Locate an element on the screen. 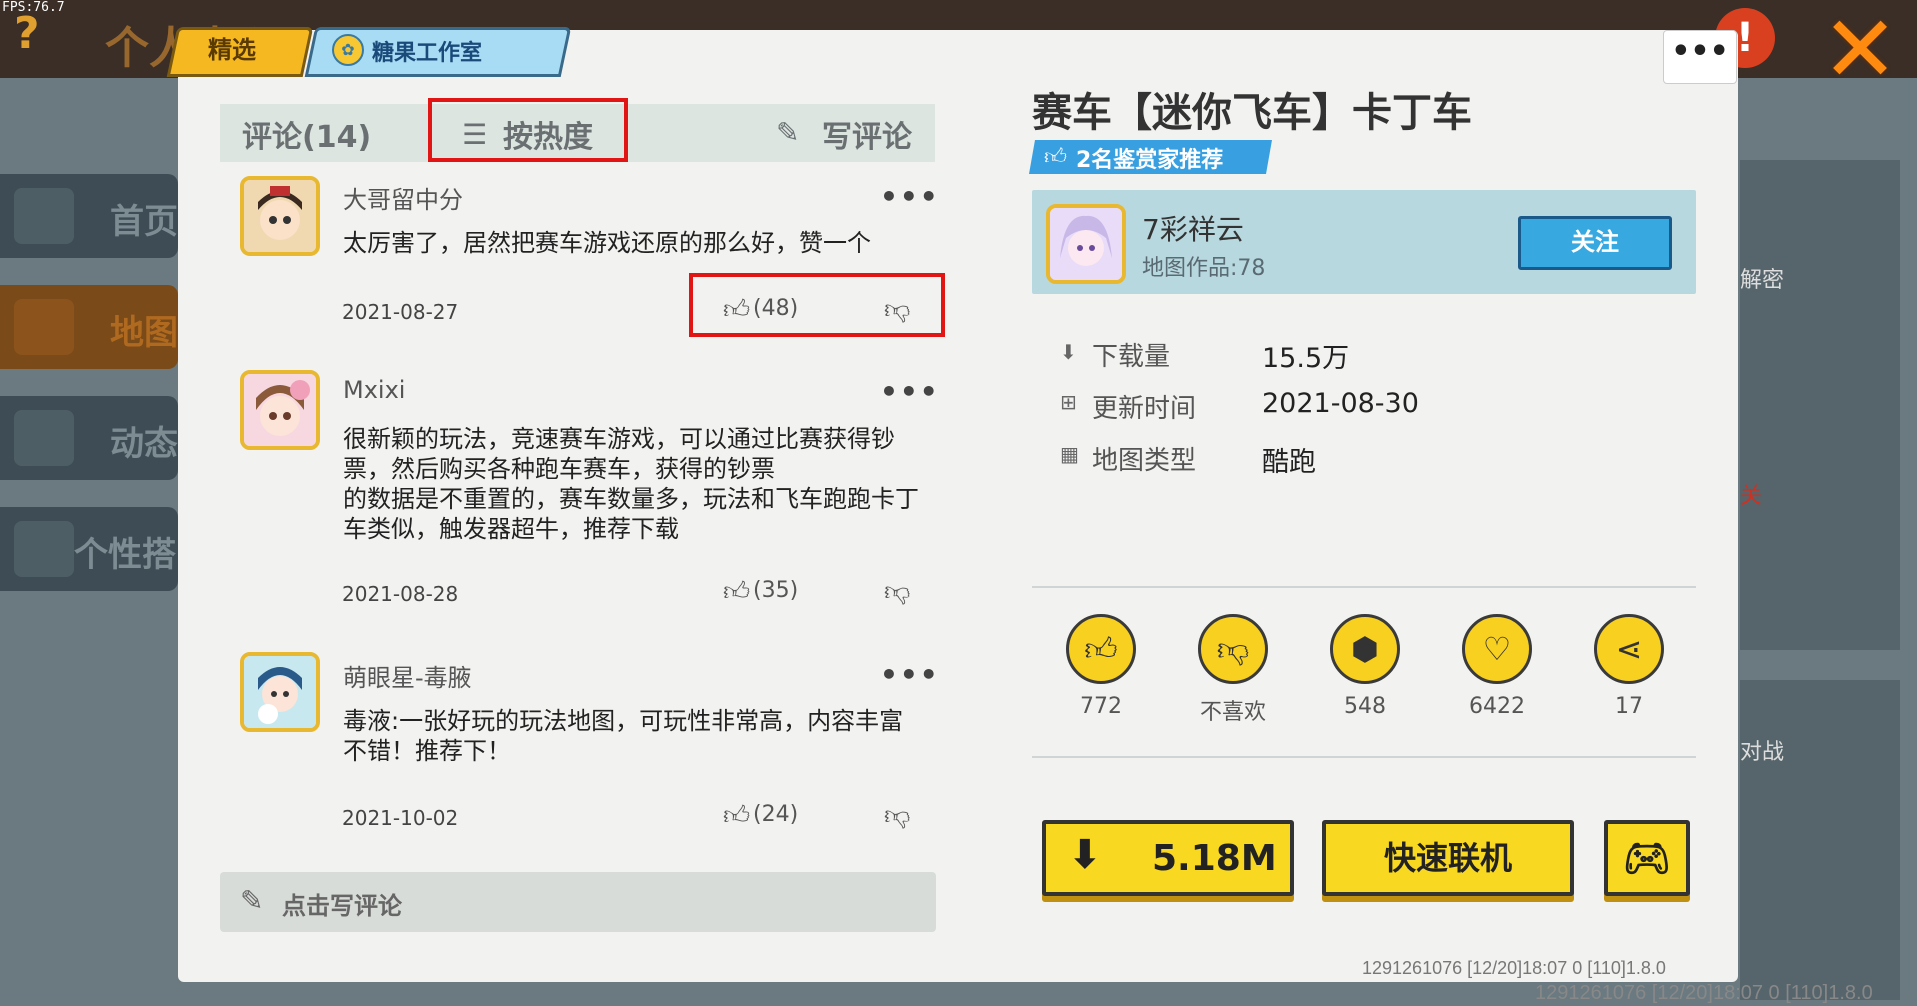 The image size is (1917, 1006). grid-icon: ▦ is located at coordinates (1069, 454).